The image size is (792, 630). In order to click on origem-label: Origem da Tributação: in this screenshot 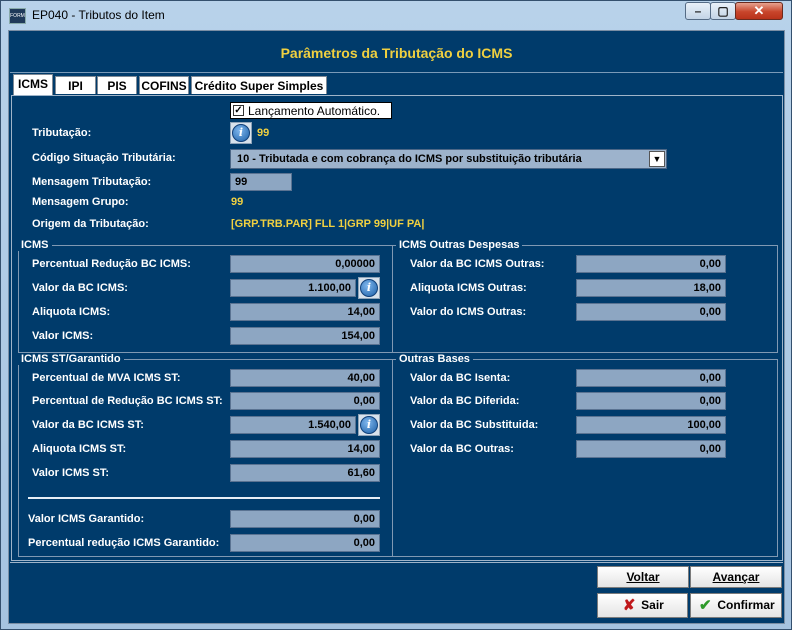, I will do `click(90, 224)`.